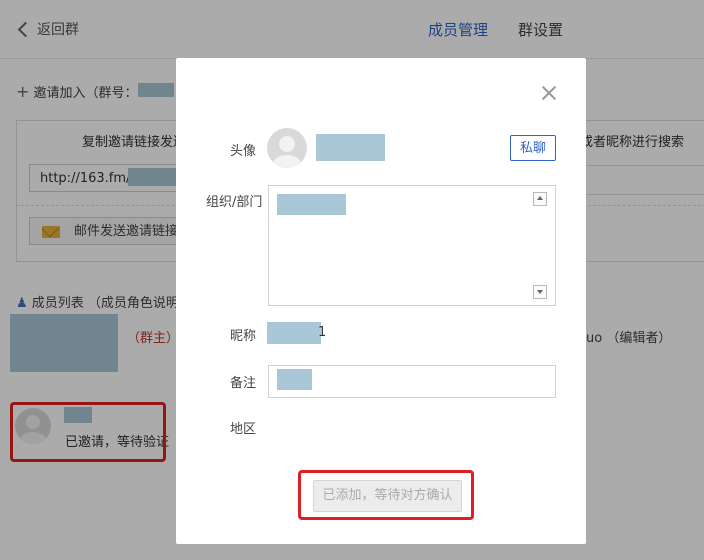  I want to click on avatar-label: 头像, so click(243, 151).